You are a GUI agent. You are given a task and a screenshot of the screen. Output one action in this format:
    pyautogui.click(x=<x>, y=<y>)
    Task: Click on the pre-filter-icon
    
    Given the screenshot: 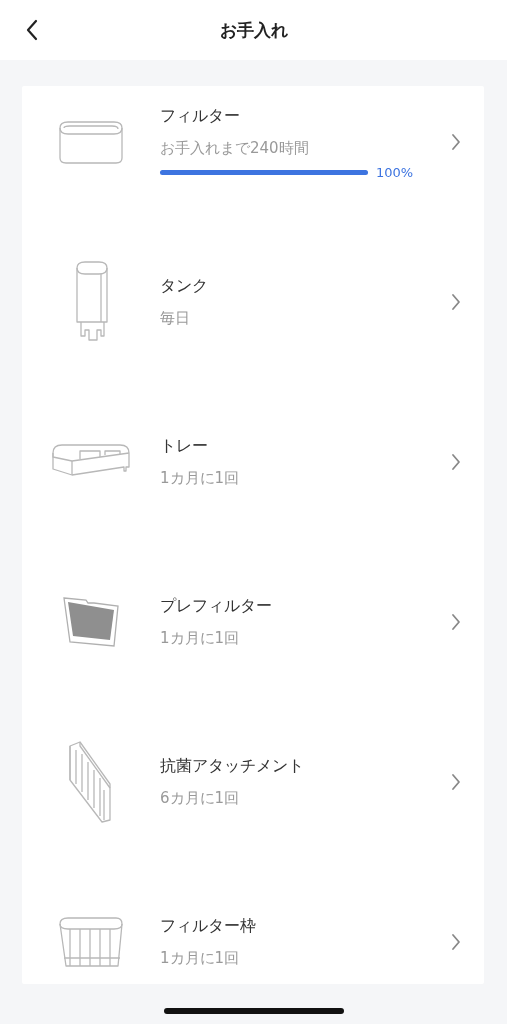 What is the action you would take?
    pyautogui.click(x=91, y=622)
    